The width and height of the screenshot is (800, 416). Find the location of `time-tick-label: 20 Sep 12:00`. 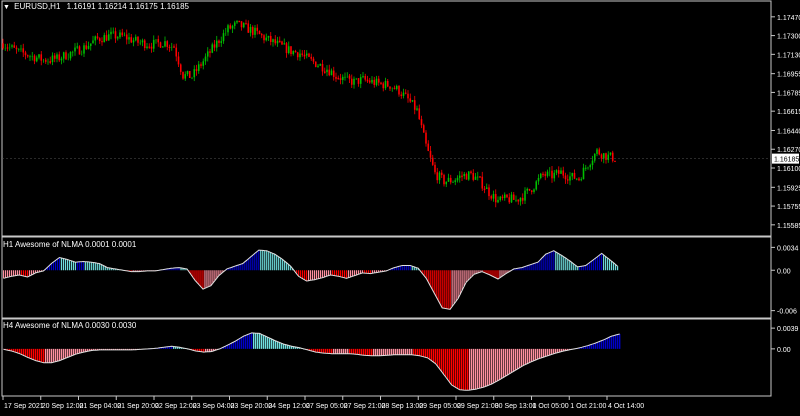

time-tick-label: 20 Sep 12:00 is located at coordinates (63, 406).